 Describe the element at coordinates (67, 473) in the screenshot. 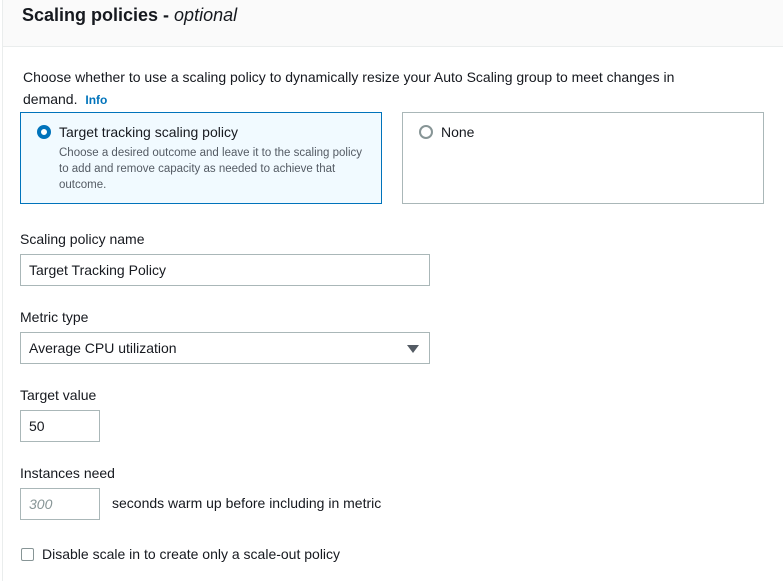

I see `instances-need-label: Instances need` at that location.